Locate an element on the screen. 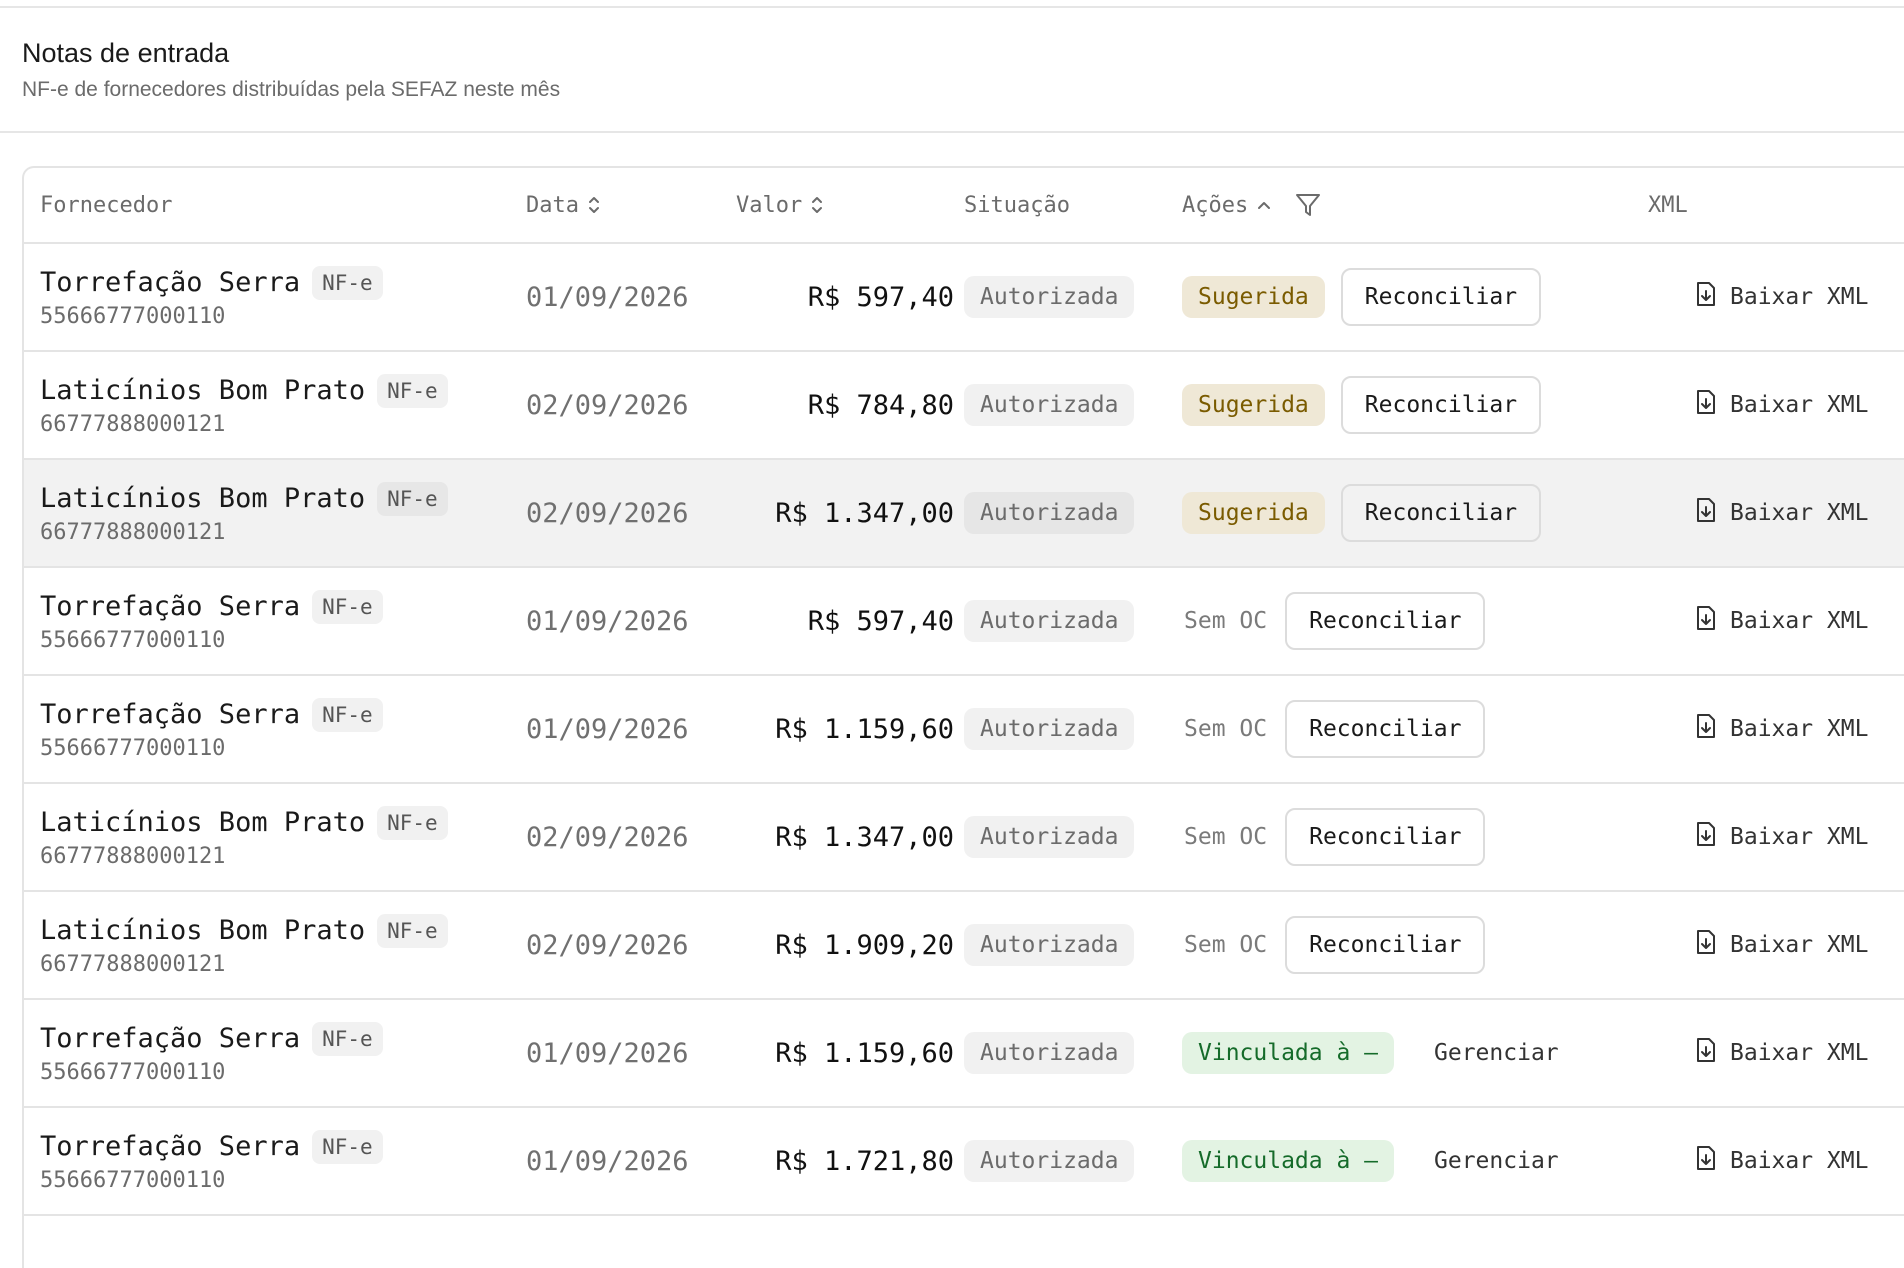 The height and width of the screenshot is (1268, 1904). column-header-label: XML is located at coordinates (1668, 205).